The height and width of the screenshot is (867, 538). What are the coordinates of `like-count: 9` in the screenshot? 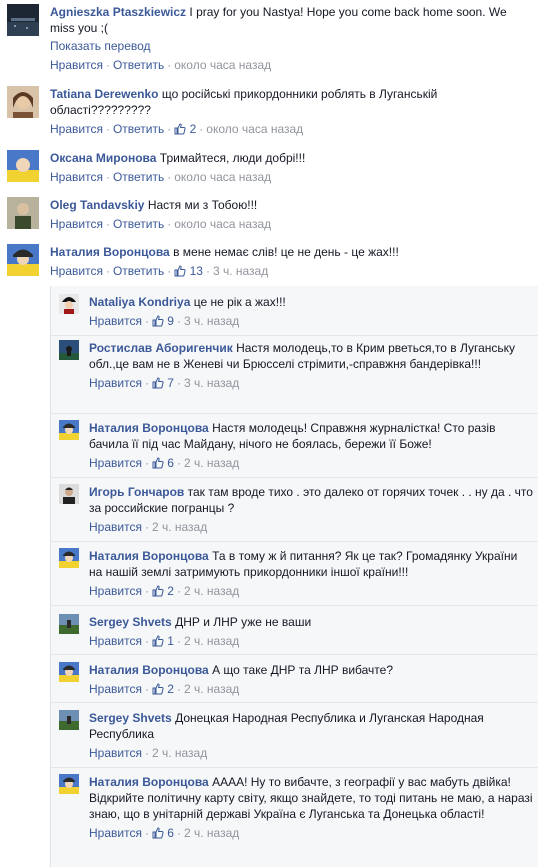 It's located at (163, 321).